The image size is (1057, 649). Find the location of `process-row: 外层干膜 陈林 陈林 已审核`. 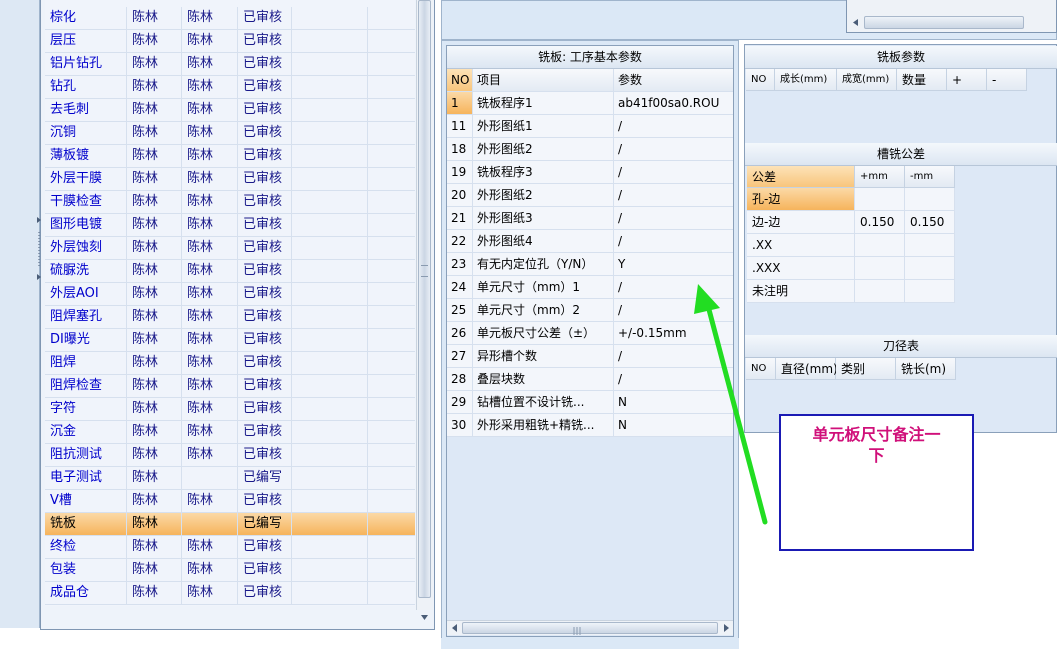

process-row: 外层干膜 陈林 陈林 已审核 is located at coordinates (230, 179).